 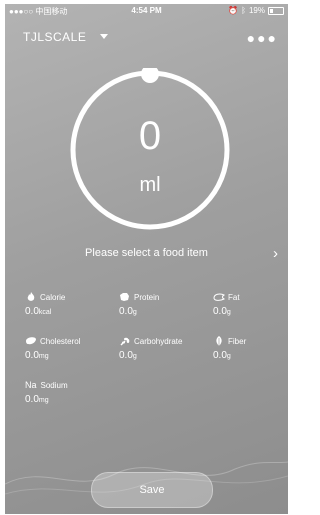 I want to click on chevron-down-icon, so click(x=104, y=36).